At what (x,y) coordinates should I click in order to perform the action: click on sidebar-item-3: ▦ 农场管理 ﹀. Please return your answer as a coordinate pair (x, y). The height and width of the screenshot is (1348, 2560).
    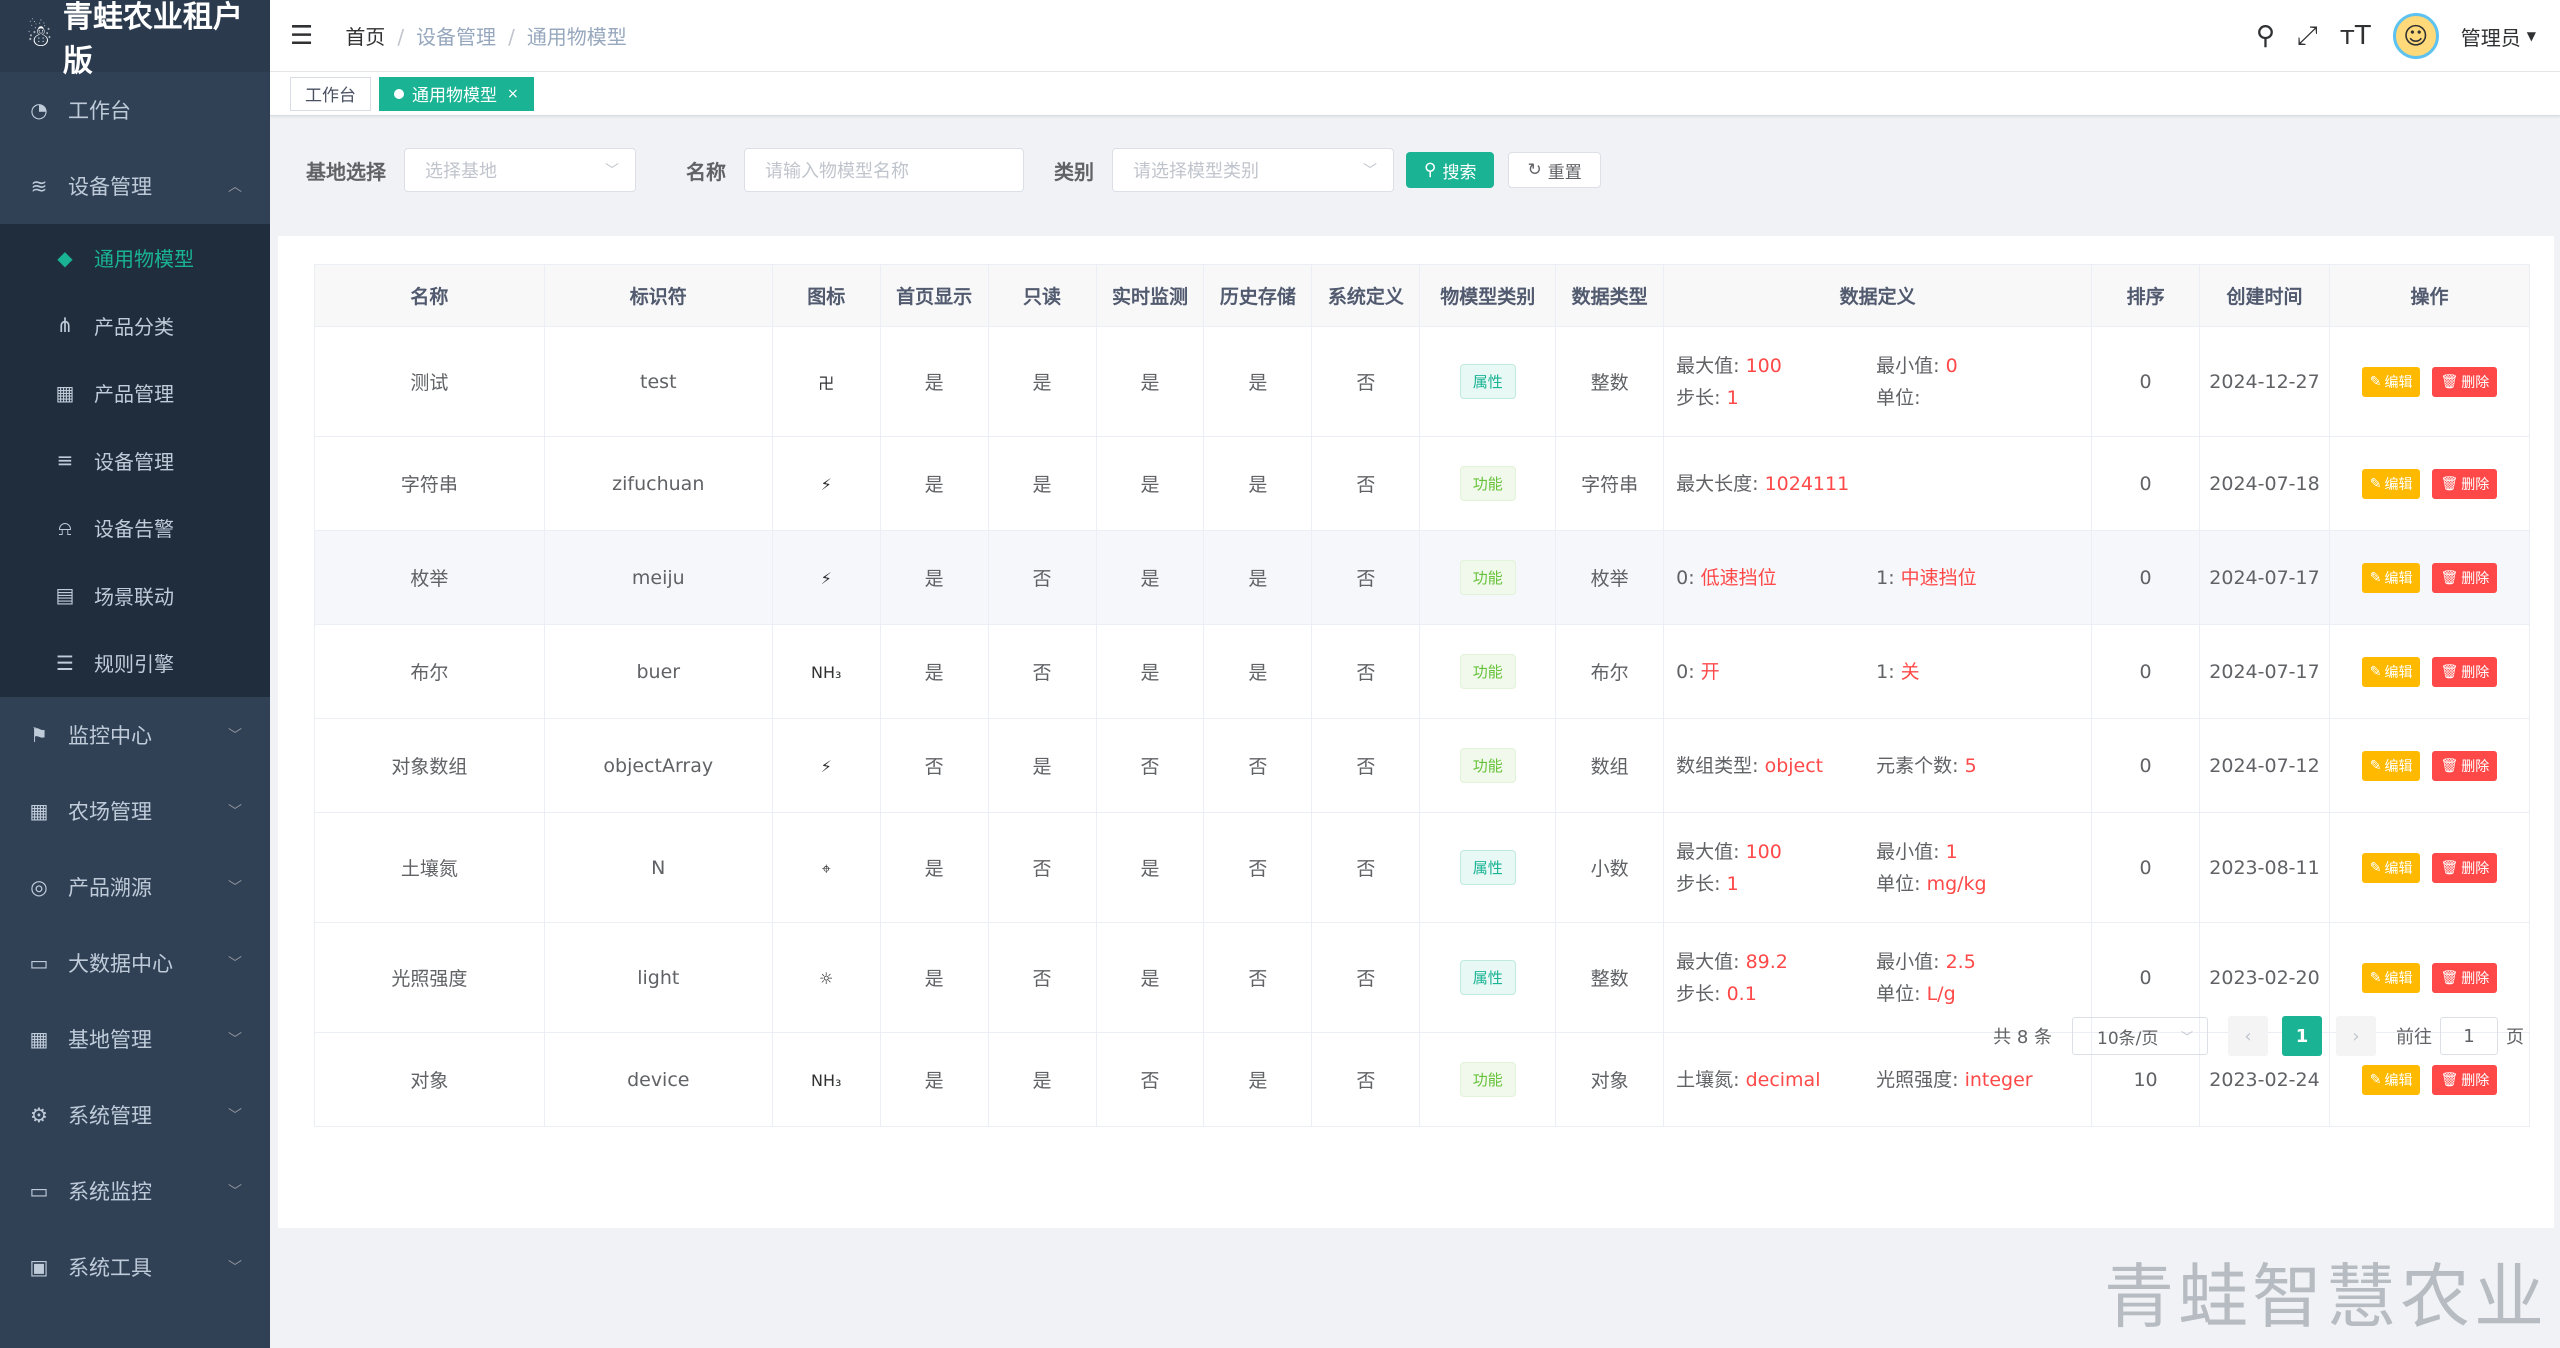
    Looking at the image, I should click on (135, 811).